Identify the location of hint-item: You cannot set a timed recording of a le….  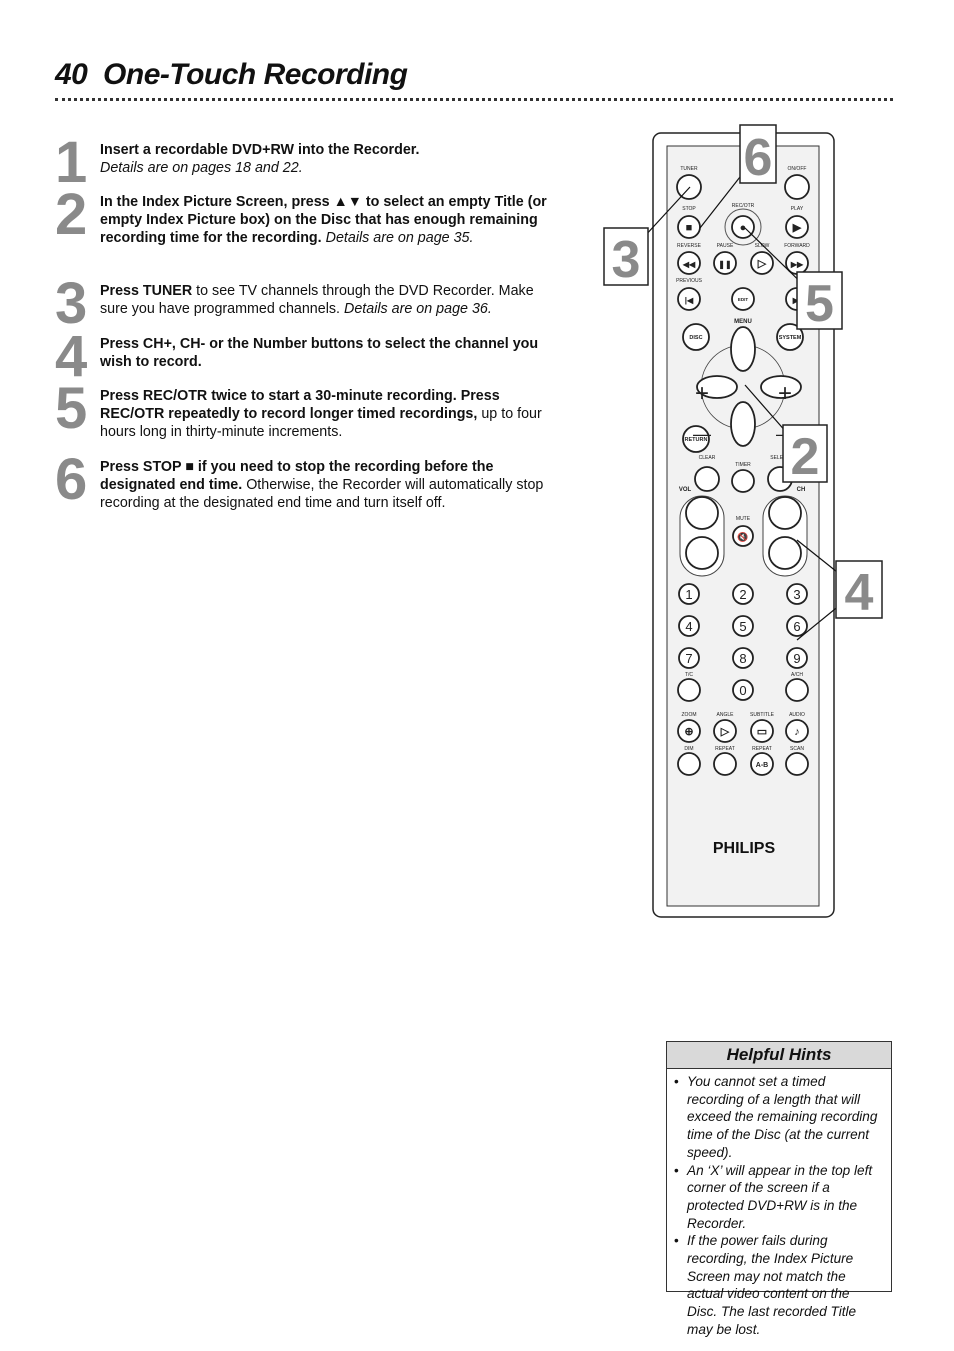
(778, 1117).